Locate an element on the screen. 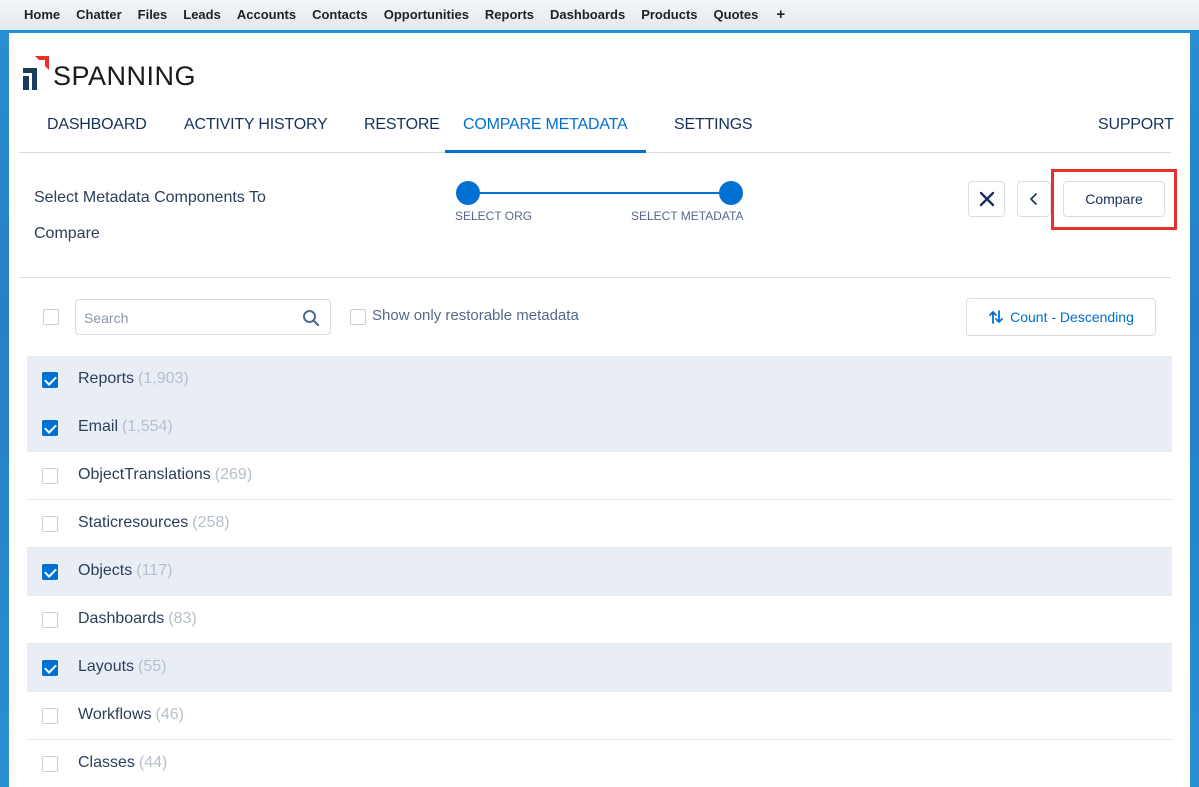  item-name: Objects is located at coordinates (105, 570).